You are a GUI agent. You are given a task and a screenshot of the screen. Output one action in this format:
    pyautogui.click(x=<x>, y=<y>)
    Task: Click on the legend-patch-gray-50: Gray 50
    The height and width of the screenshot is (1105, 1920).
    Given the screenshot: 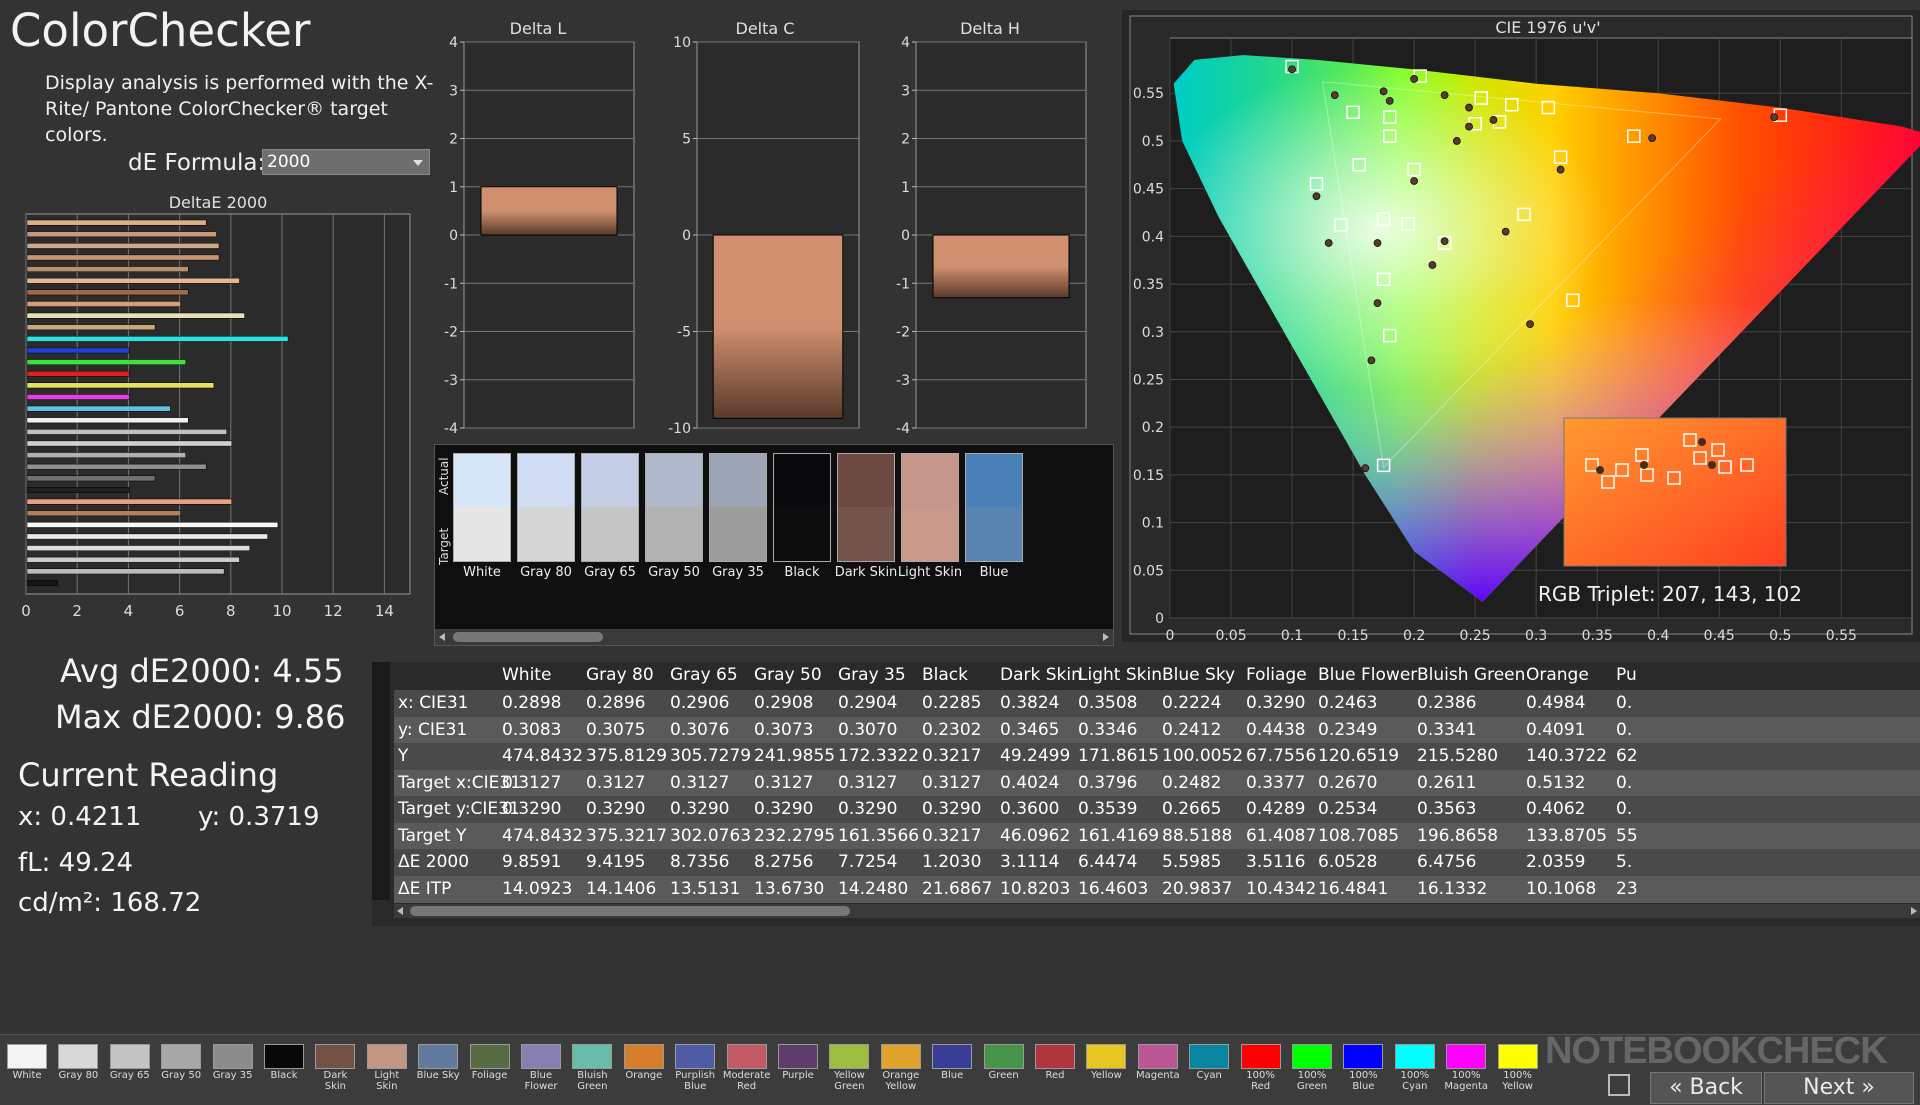 What is the action you would take?
    pyautogui.click(x=181, y=1073)
    